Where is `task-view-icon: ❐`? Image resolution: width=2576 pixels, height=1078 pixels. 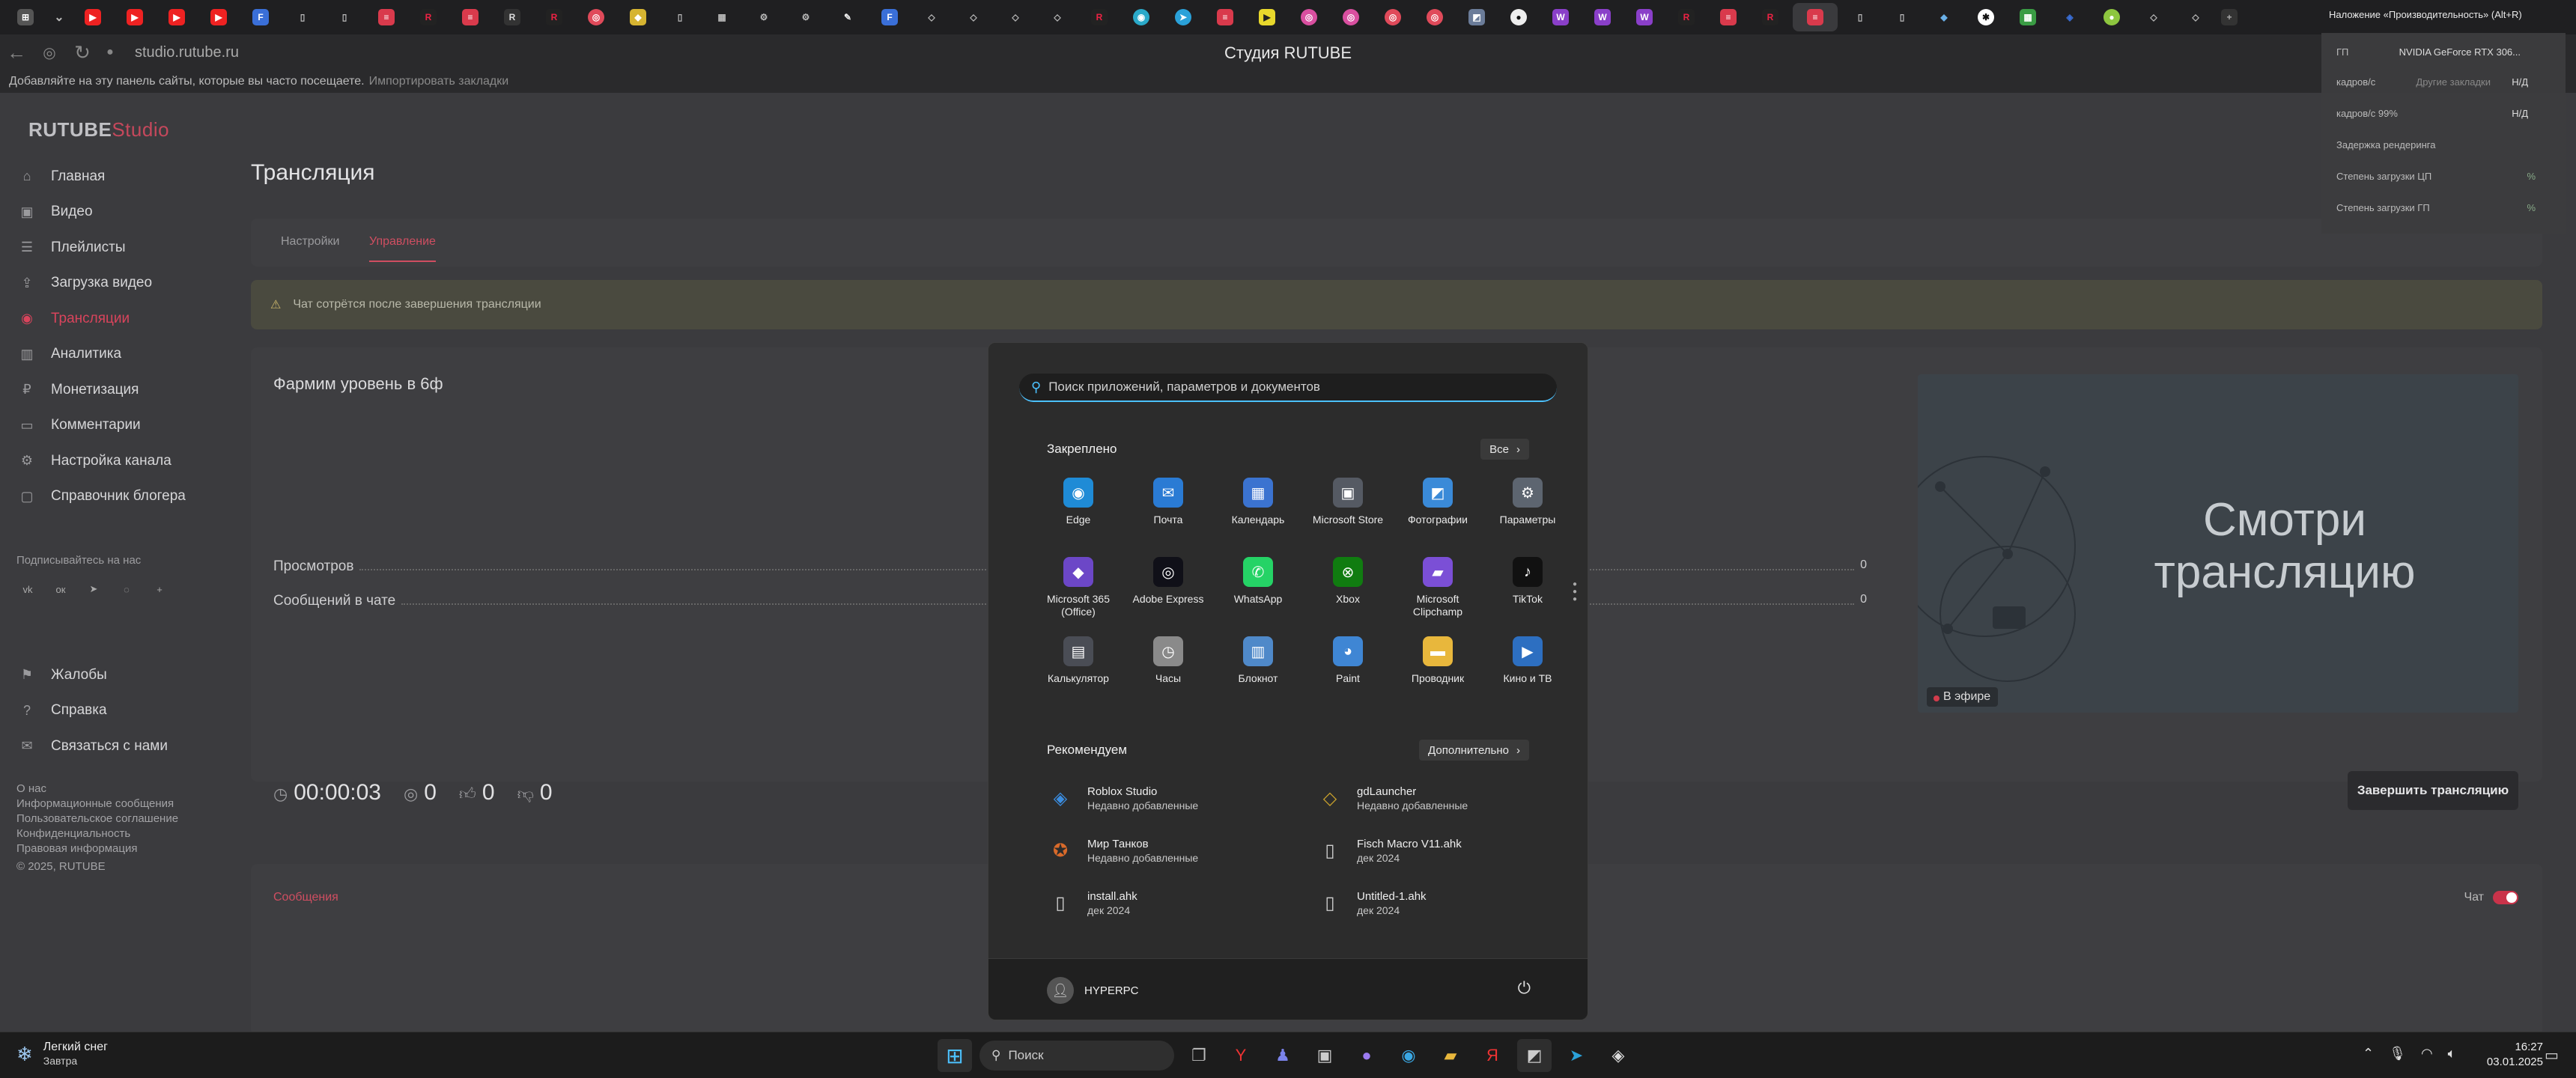 task-view-icon: ❐ is located at coordinates (1199, 1055).